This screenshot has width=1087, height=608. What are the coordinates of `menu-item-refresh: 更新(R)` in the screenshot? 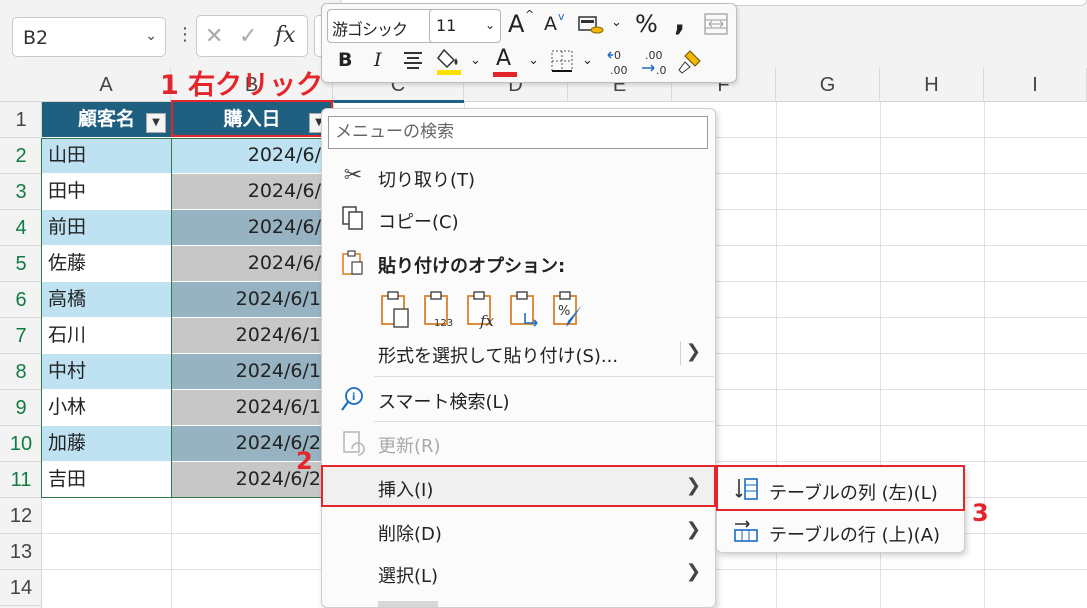 It's located at (518, 443).